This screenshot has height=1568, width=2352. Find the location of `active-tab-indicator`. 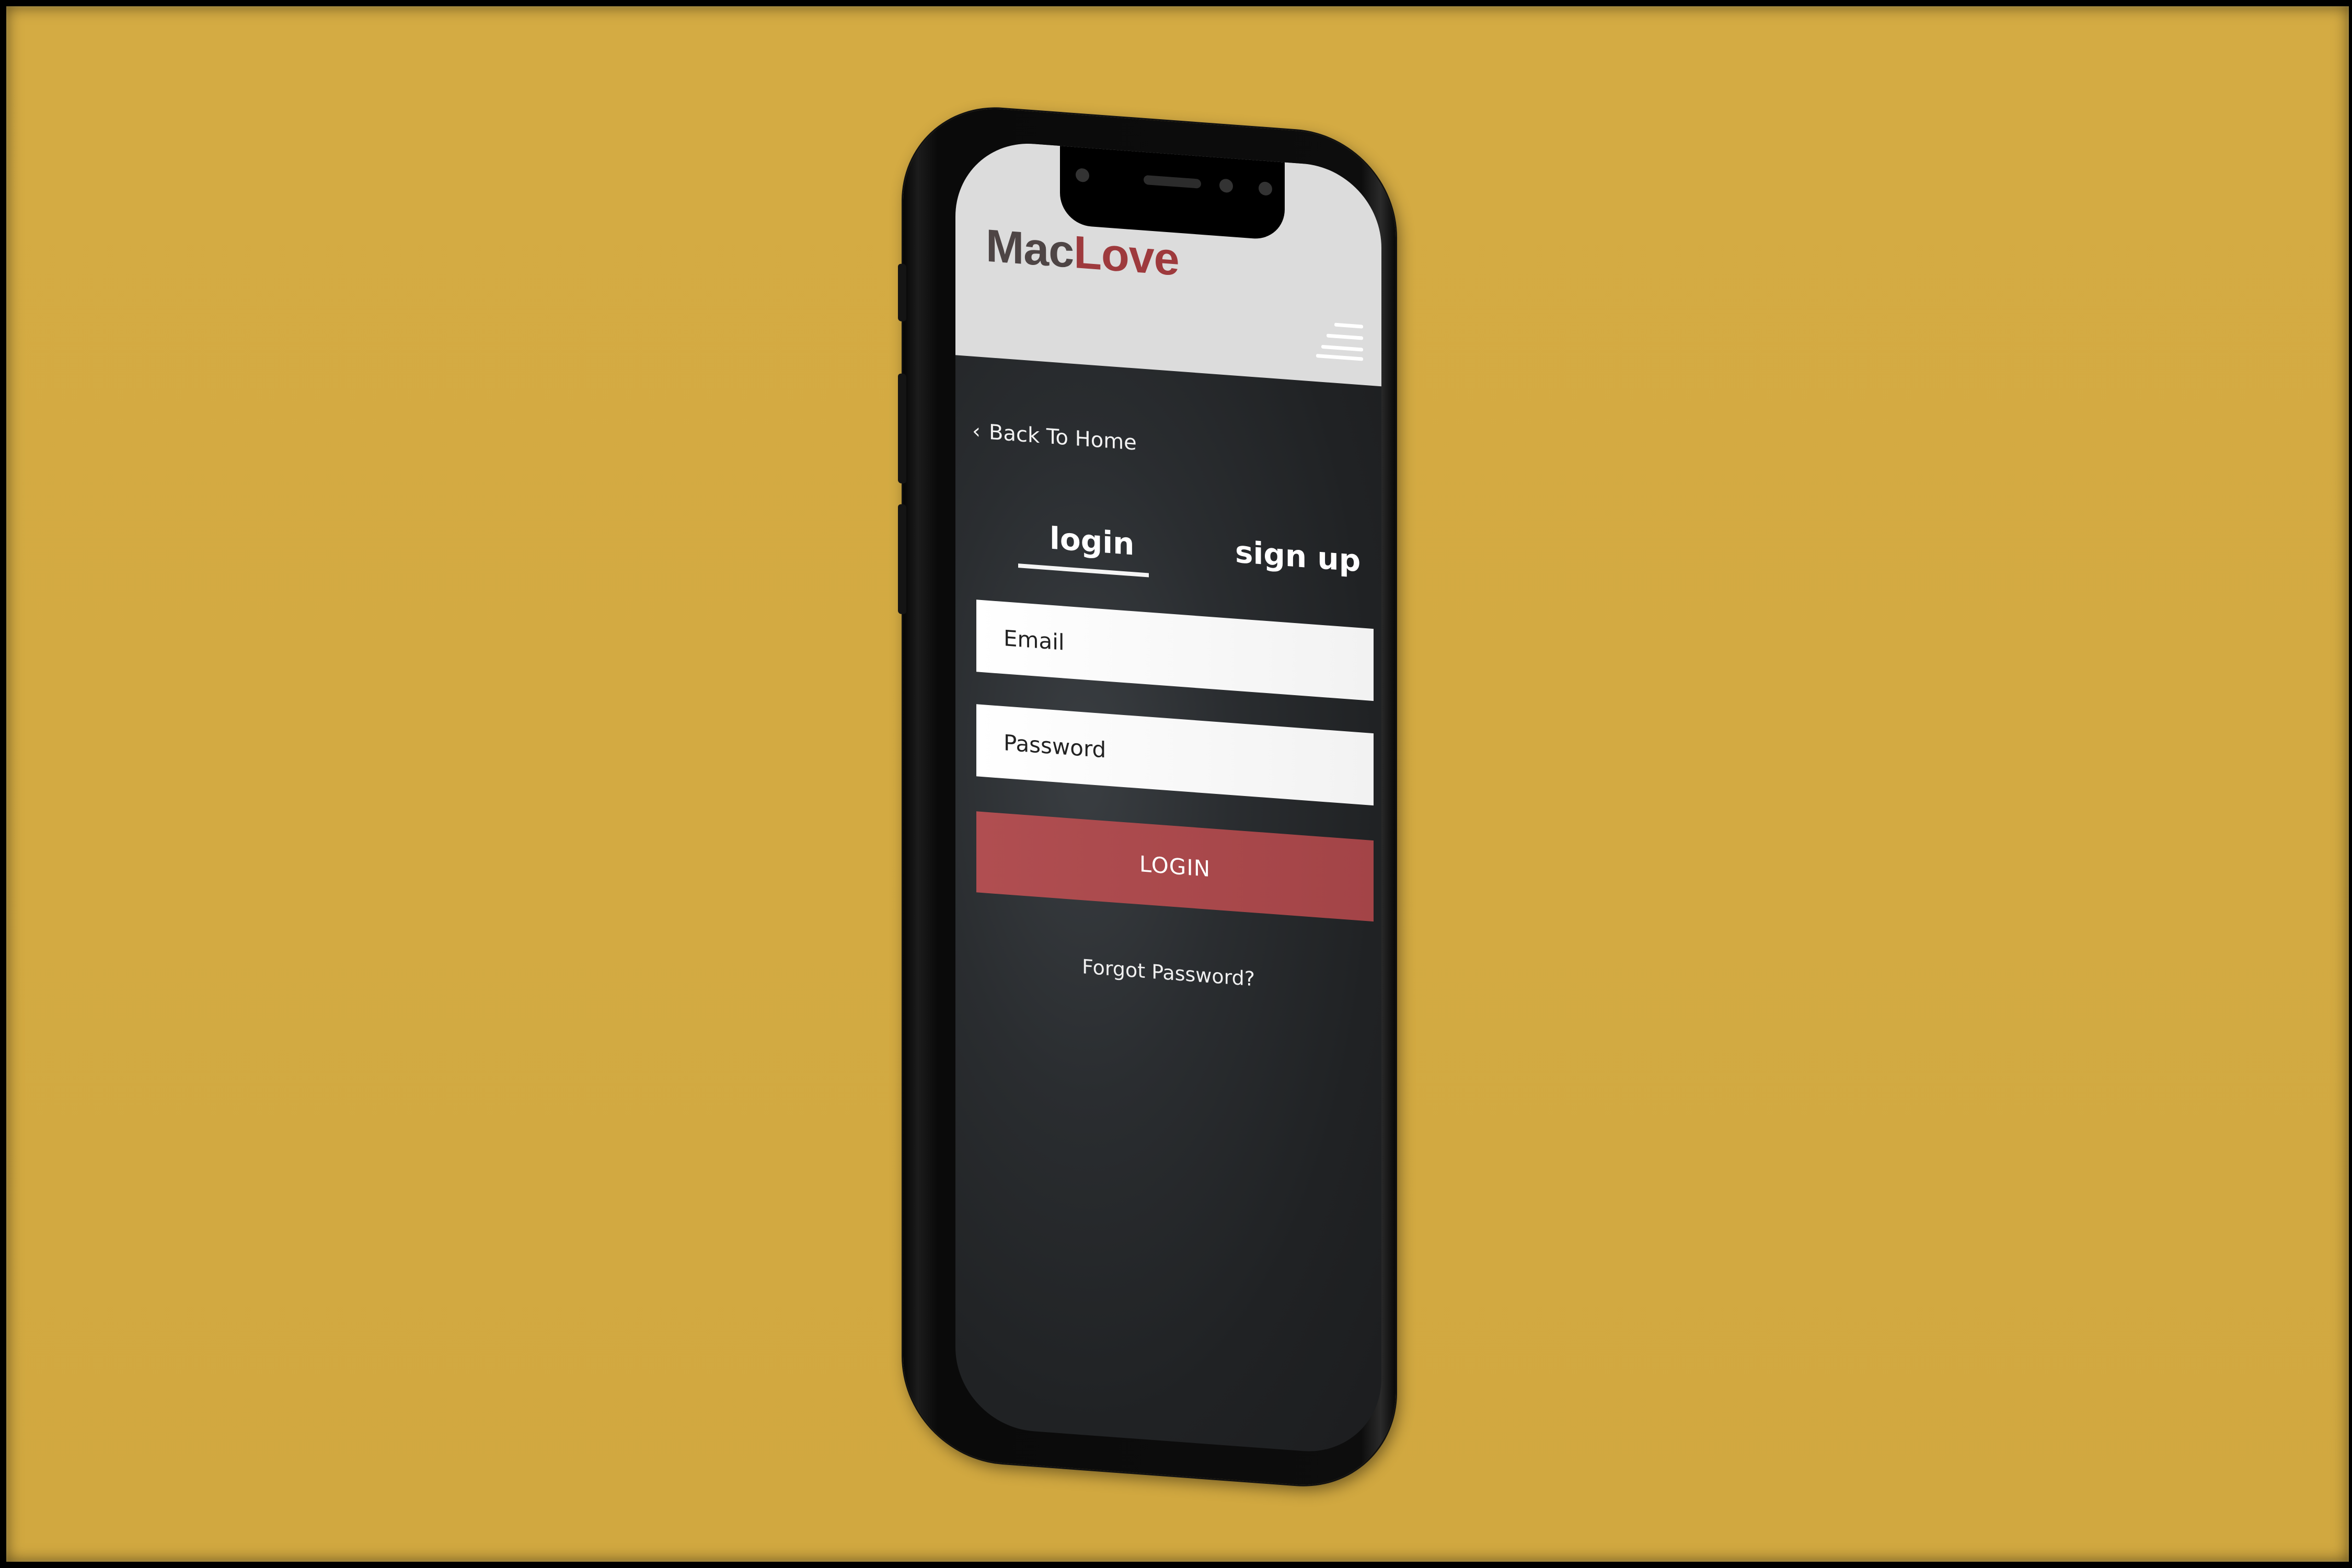

active-tab-indicator is located at coordinates (1083, 570).